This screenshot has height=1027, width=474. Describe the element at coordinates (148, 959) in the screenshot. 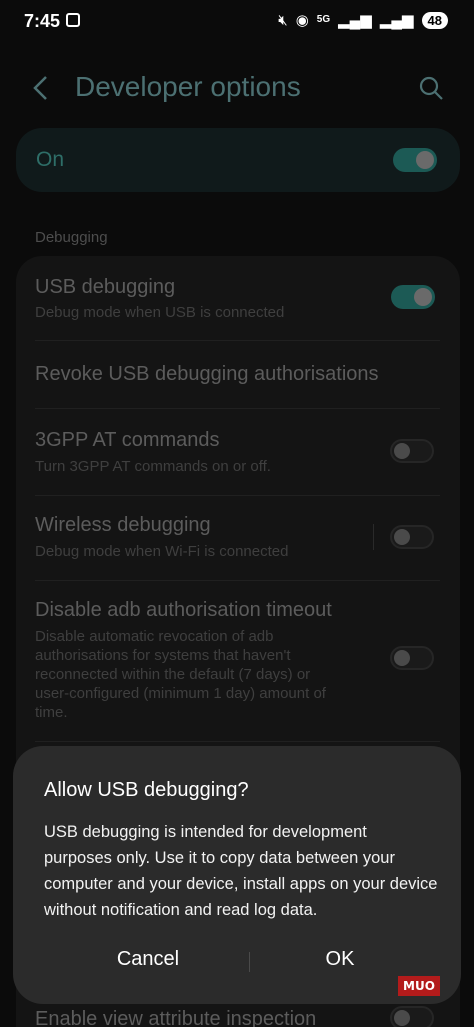

I see `cancel-button: Cancel` at that location.